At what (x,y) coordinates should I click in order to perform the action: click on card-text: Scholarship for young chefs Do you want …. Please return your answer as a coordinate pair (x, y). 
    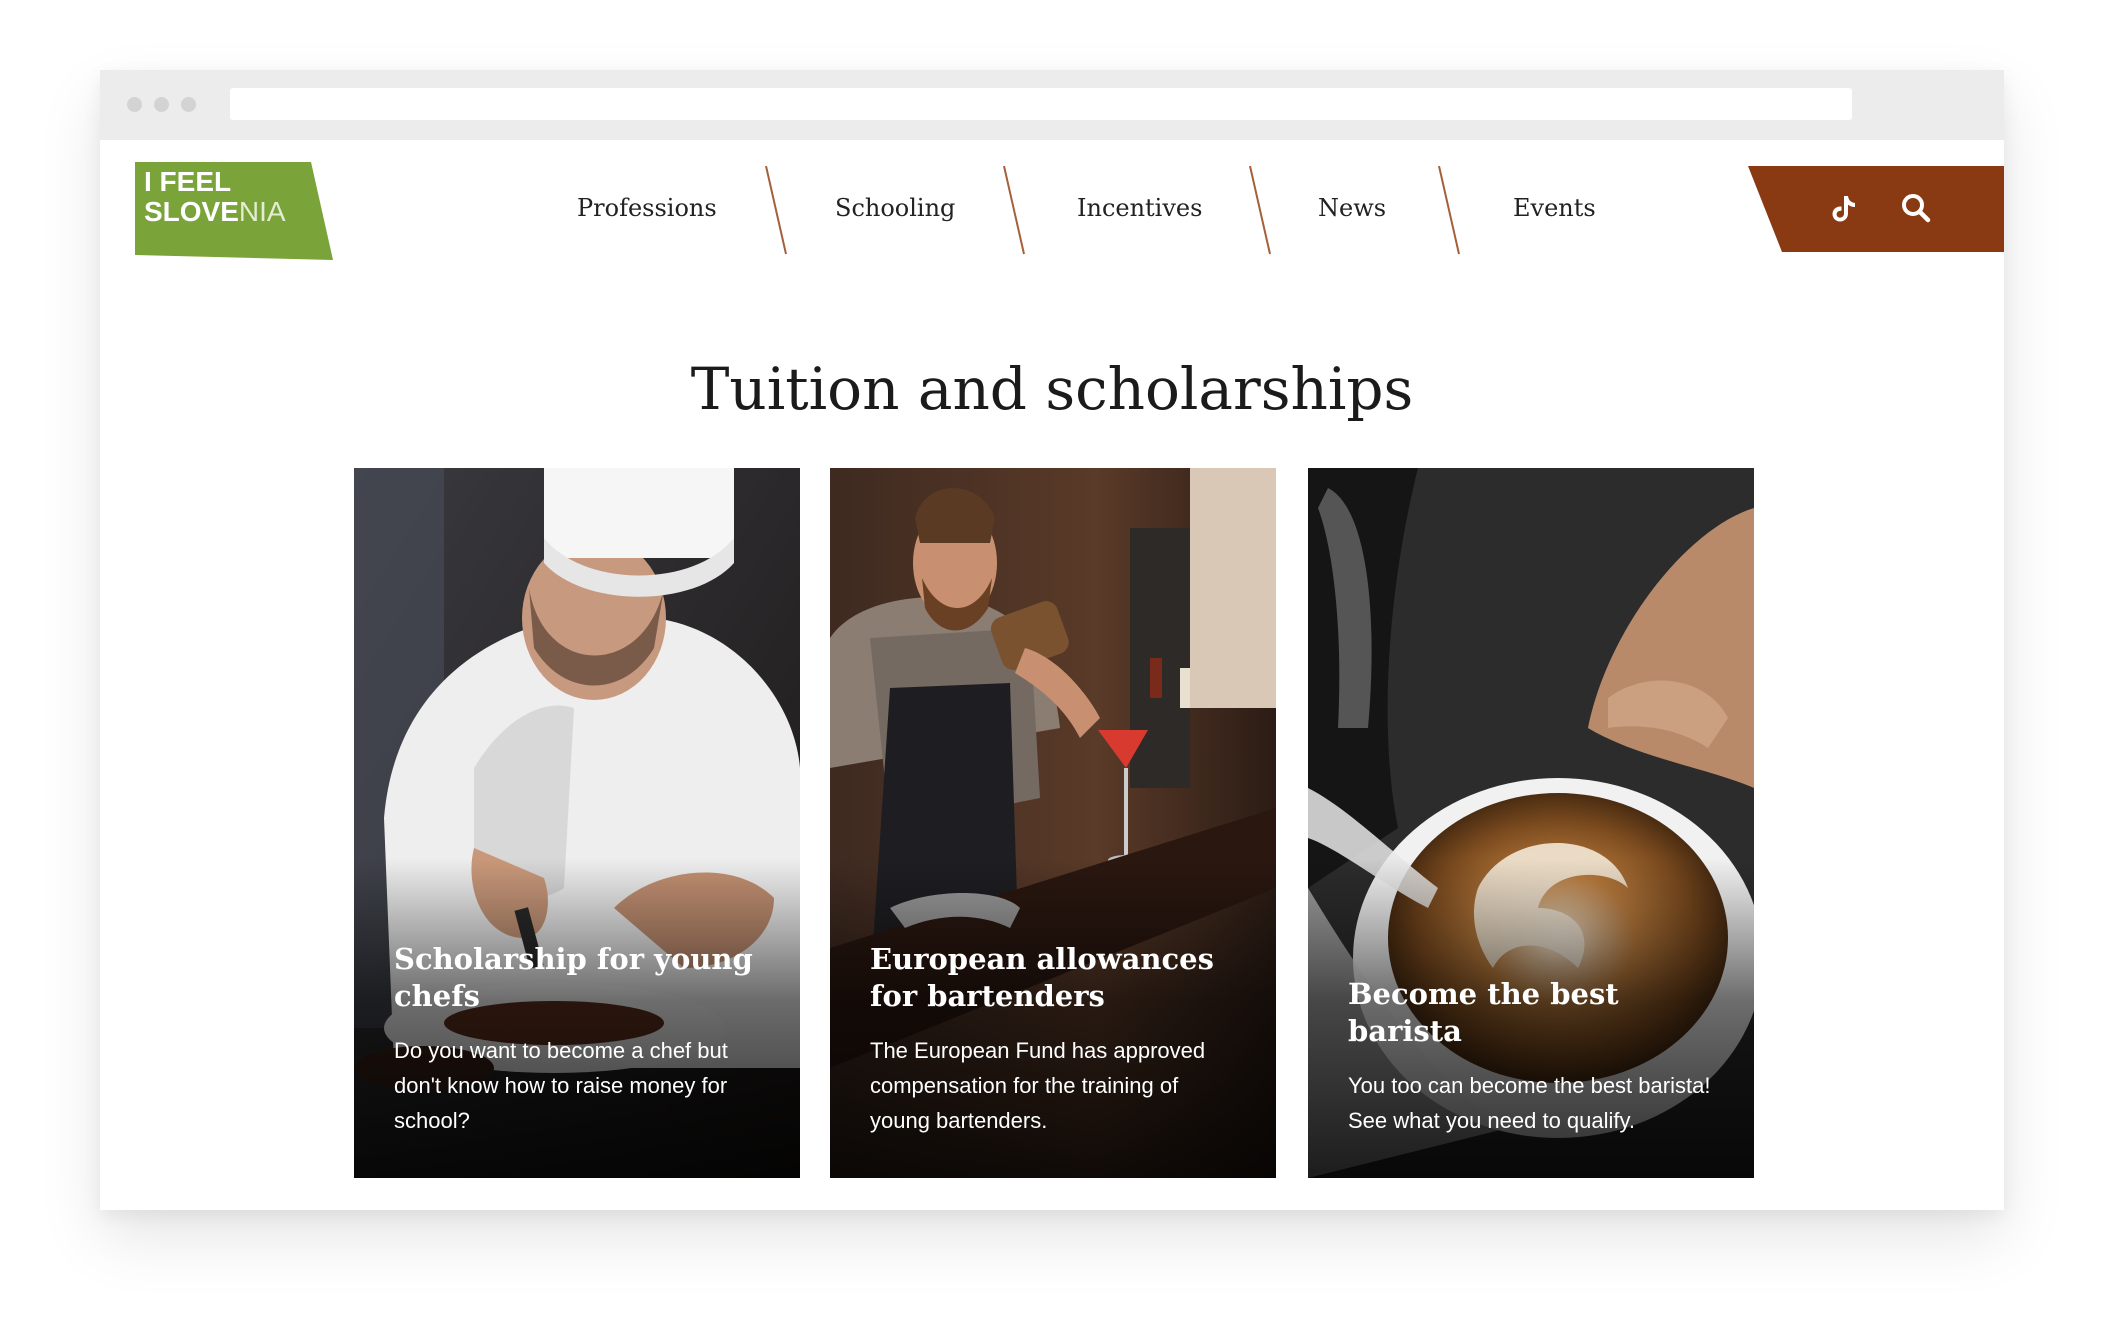
    Looking at the image, I should click on (580, 1039).